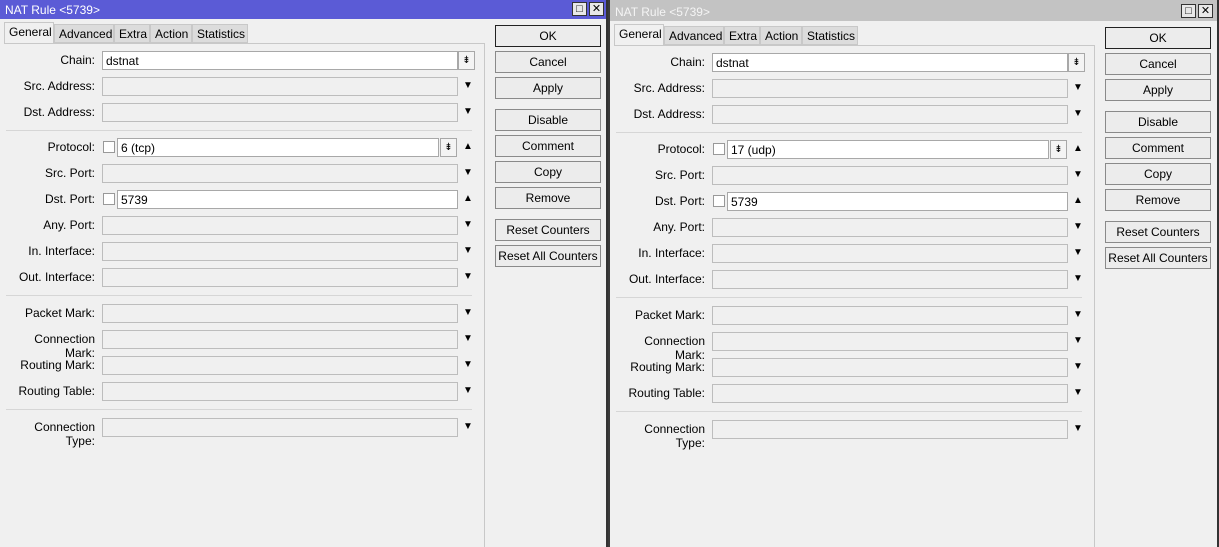 The width and height of the screenshot is (1219, 547). I want to click on out-interface-label: Out. Interface:, so click(666, 279).